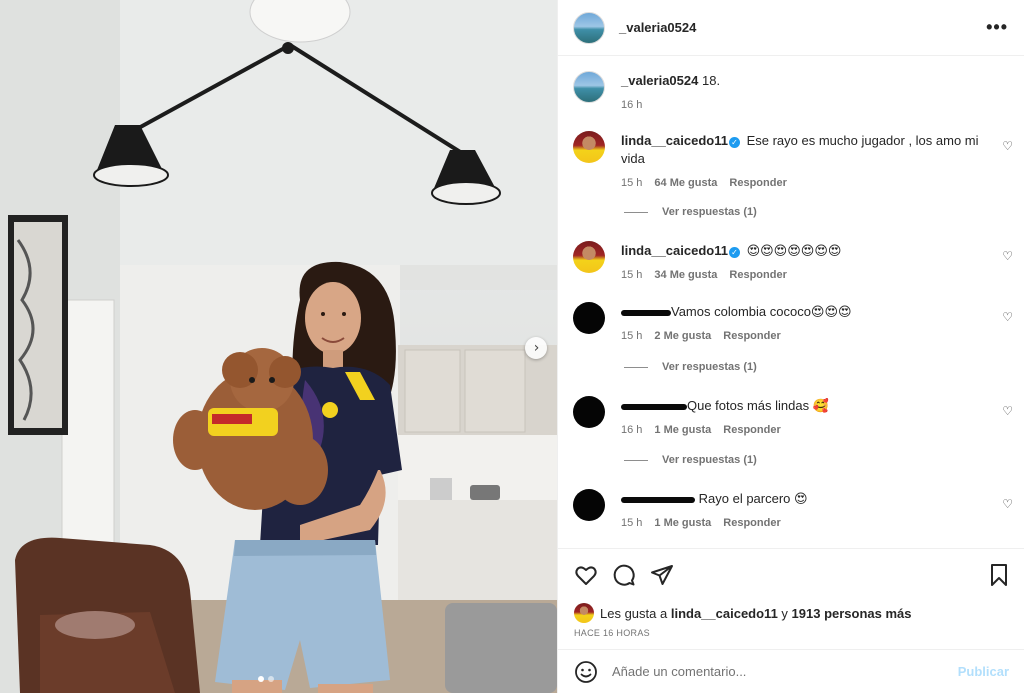 Image resolution: width=1024 pixels, height=693 pixels. I want to click on carousel-dots, so click(266, 679).